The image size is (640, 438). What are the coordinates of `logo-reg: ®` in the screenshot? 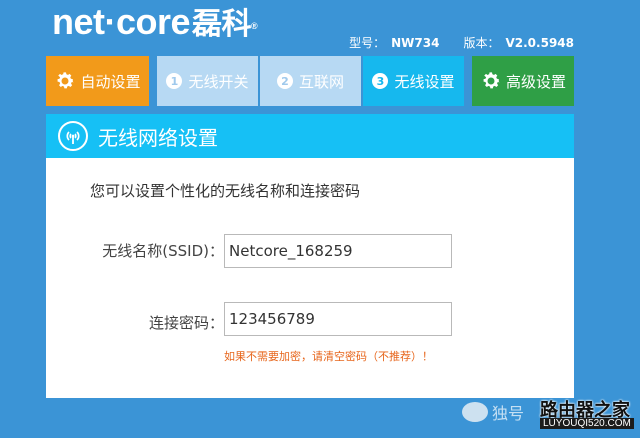 It's located at (254, 26).